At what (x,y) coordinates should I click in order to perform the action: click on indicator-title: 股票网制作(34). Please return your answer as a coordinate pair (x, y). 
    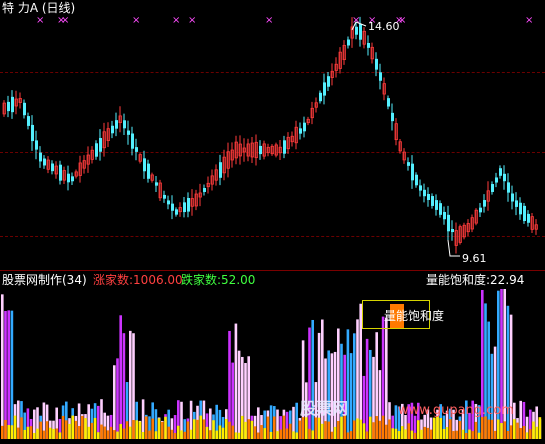
    Looking at the image, I should click on (44, 280).